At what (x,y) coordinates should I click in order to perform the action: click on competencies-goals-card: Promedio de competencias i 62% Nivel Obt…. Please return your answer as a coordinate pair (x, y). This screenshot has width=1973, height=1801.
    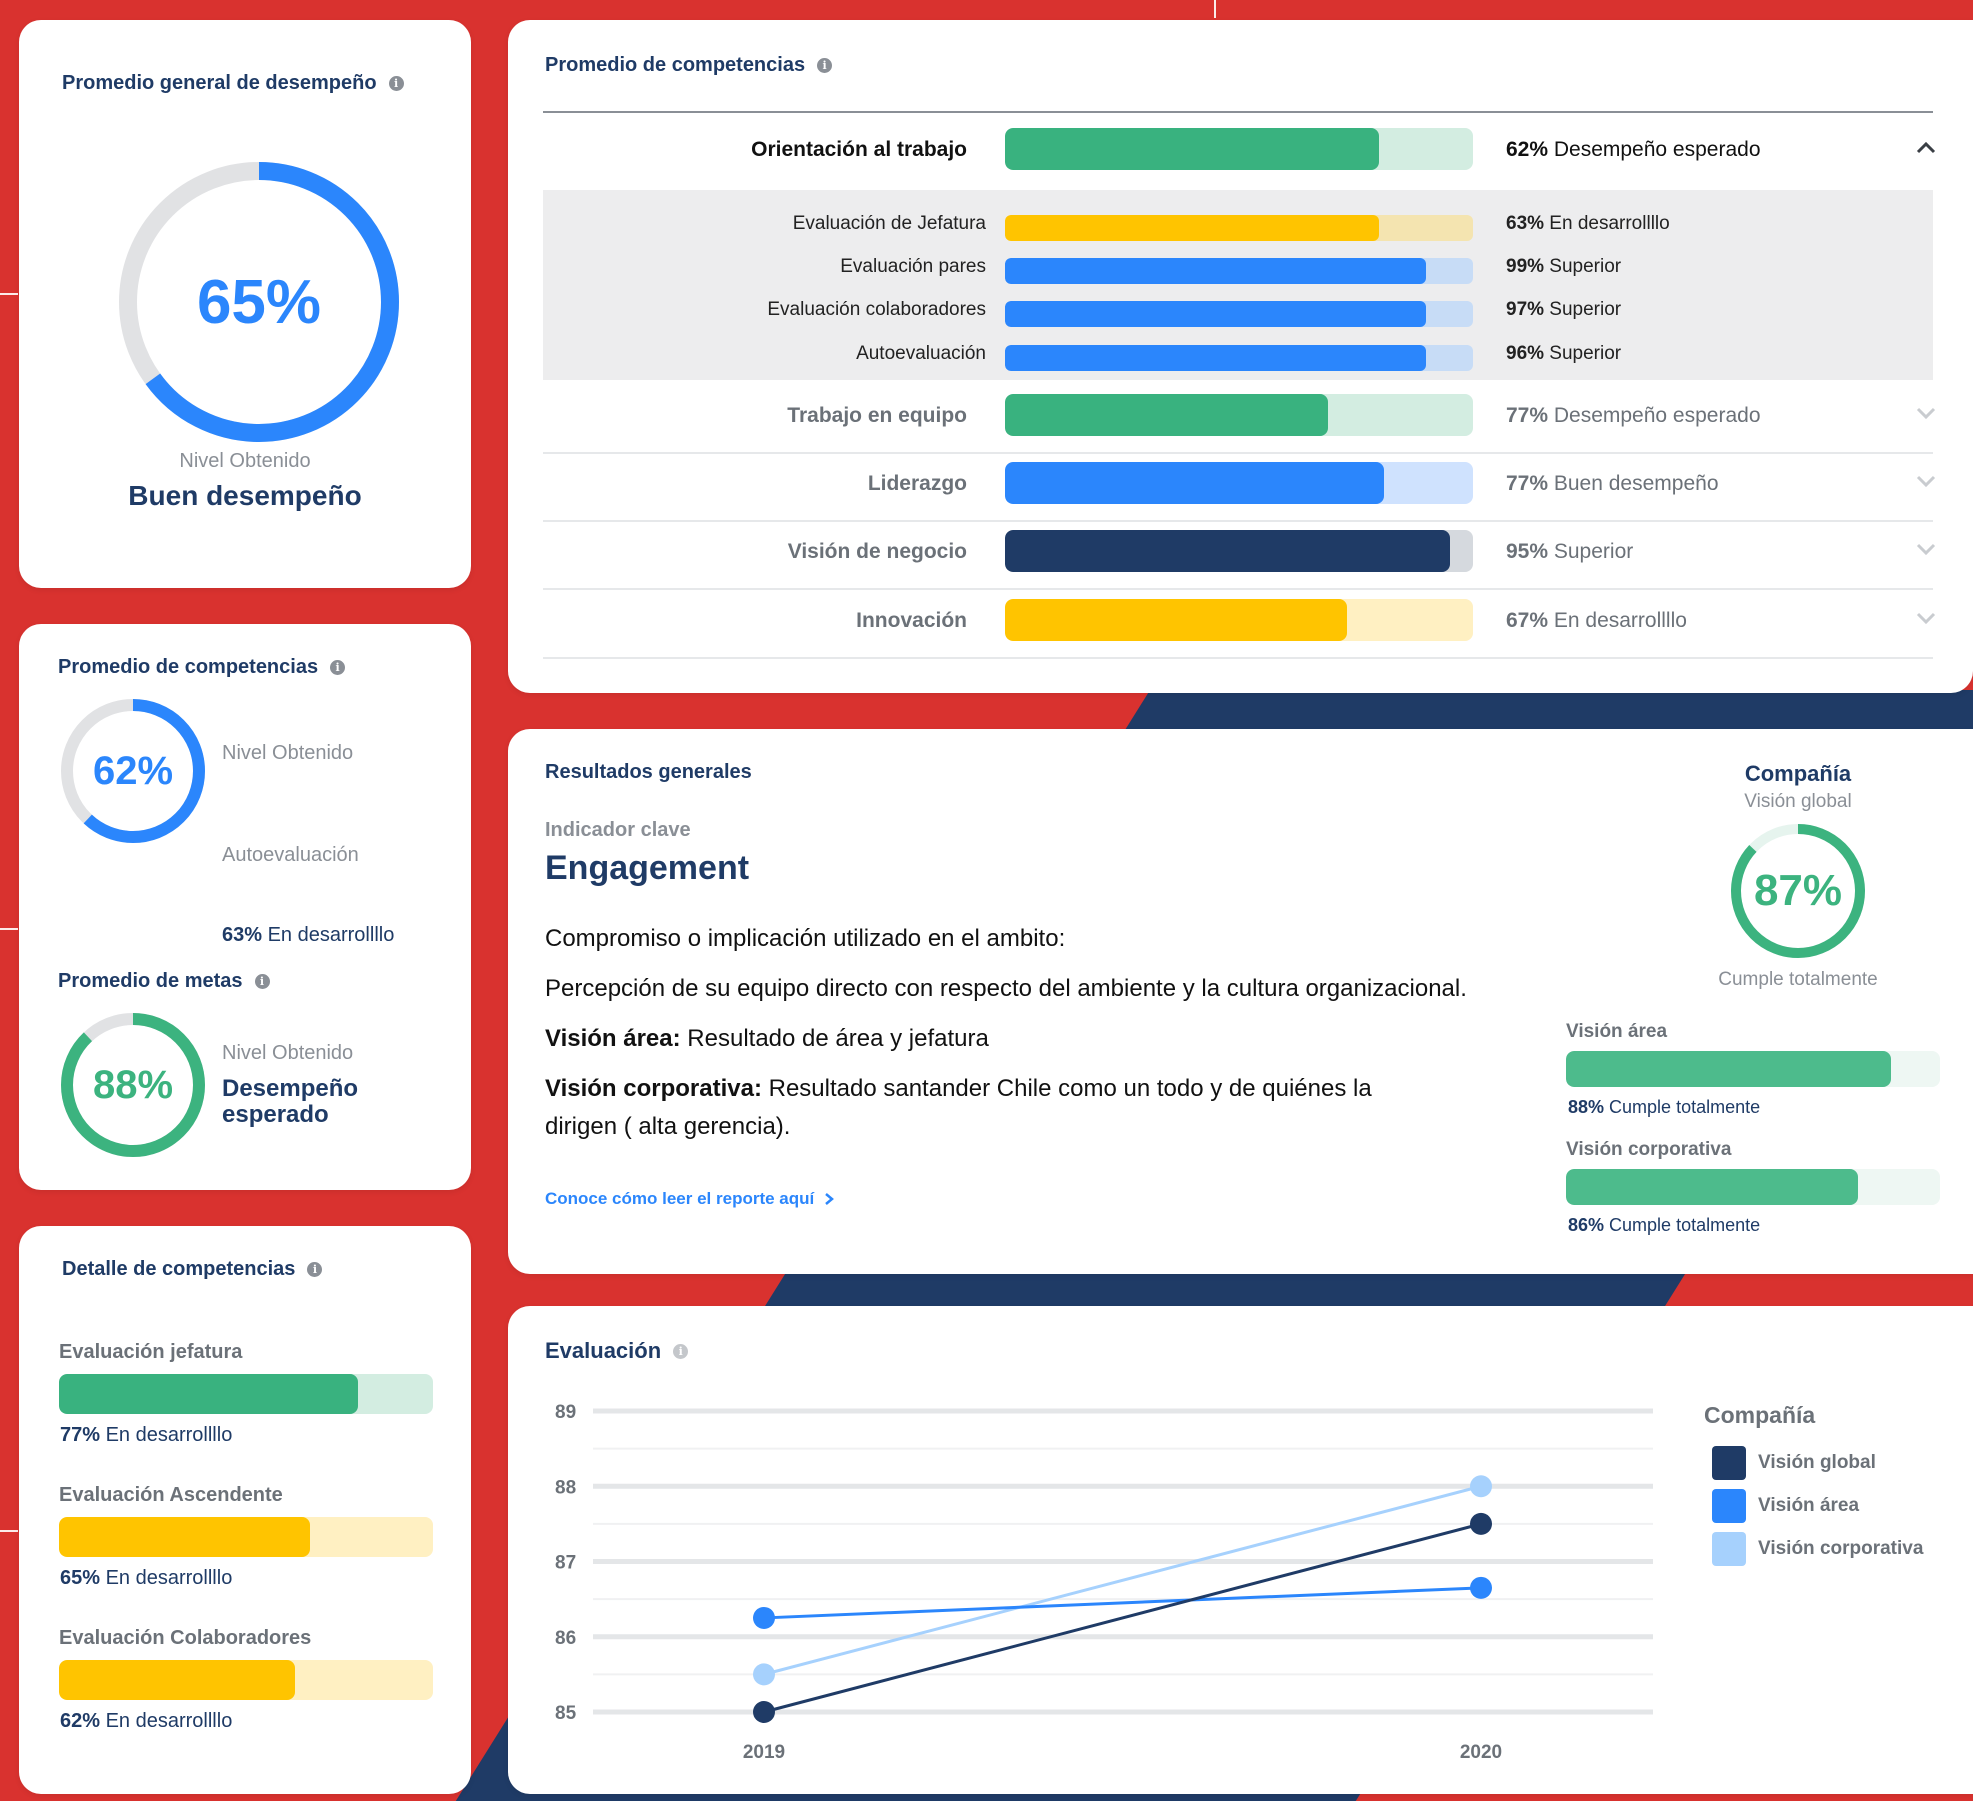
    Looking at the image, I should click on (245, 907).